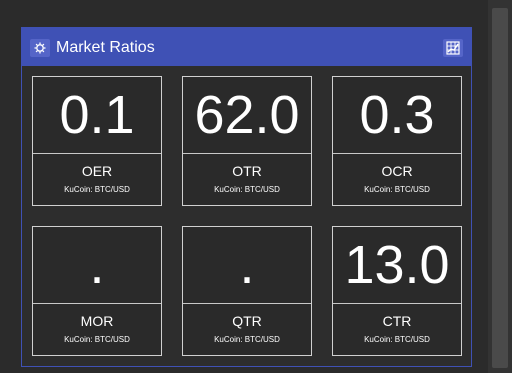 This screenshot has width=512, height=373. What do you see at coordinates (247, 171) in the screenshot?
I see `metric-name: OTR` at bounding box center [247, 171].